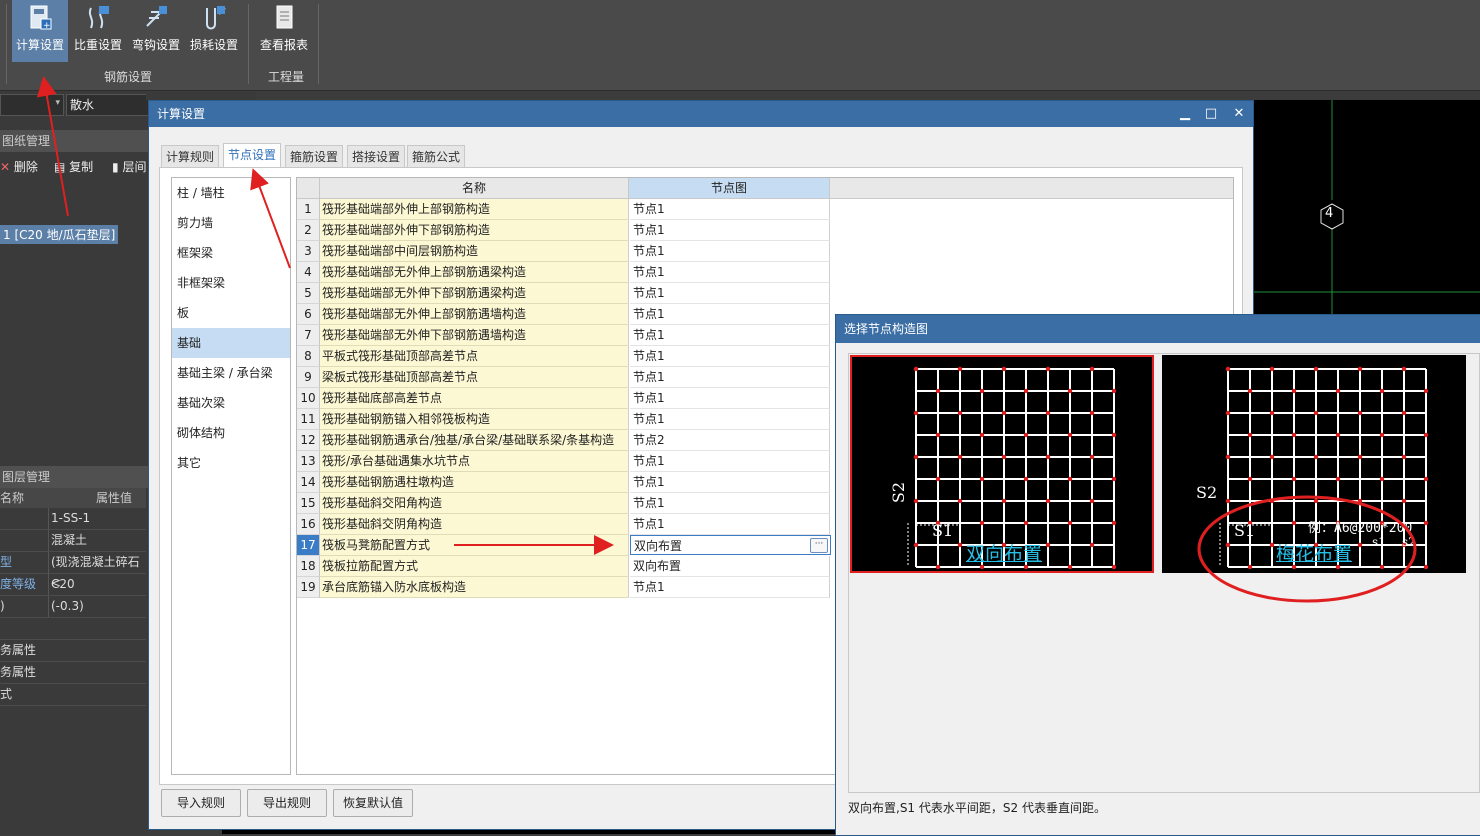 The height and width of the screenshot is (836, 1480). Describe the element at coordinates (52, 146) in the screenshot. I see `annotation-arrow-ribbon` at that location.